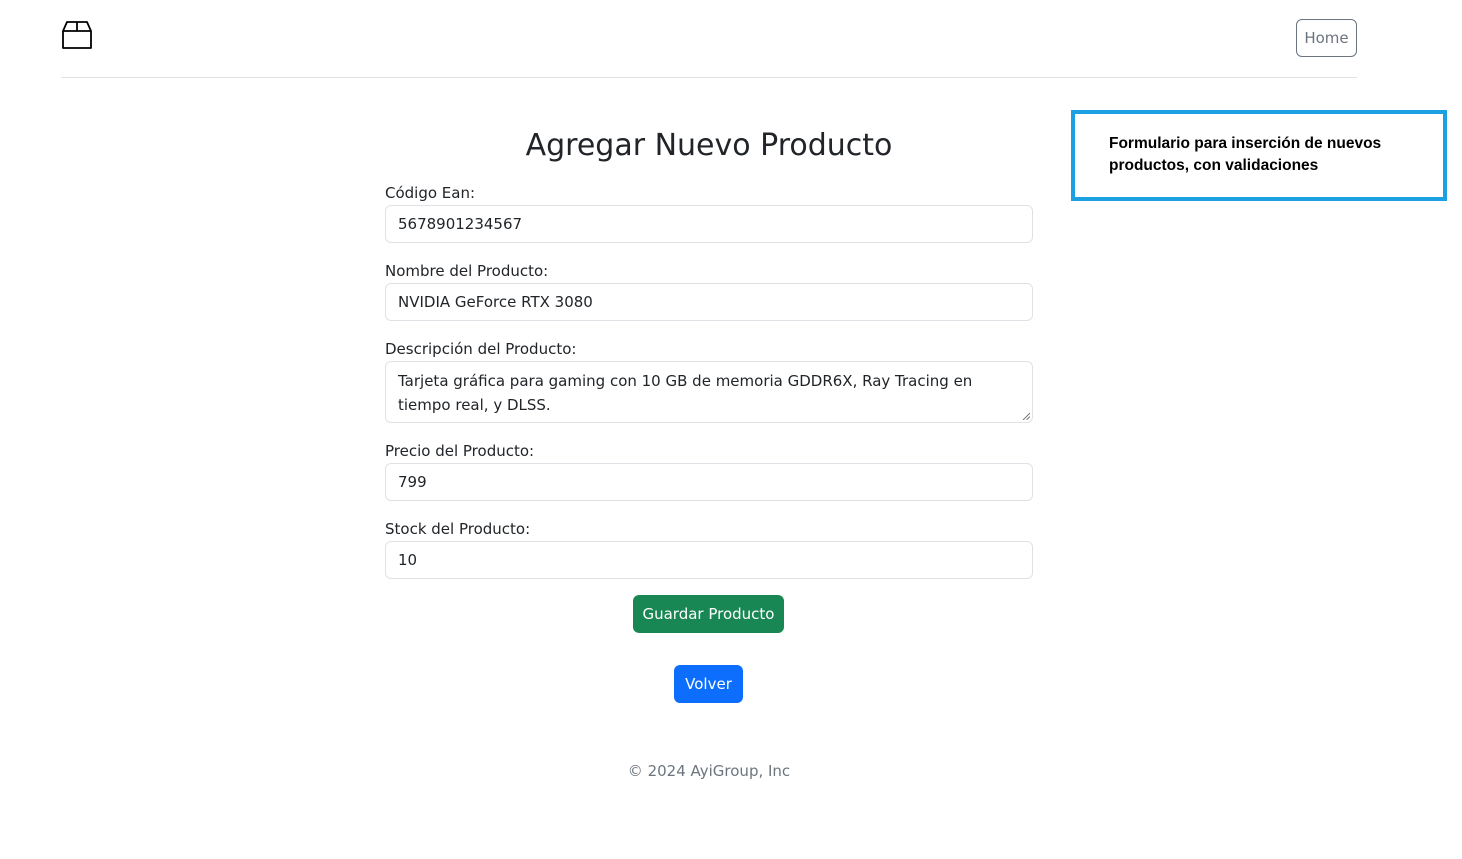 The height and width of the screenshot is (859, 1462). I want to click on footer-copyright: © 2024 AyiGroup, Inc, so click(709, 771).